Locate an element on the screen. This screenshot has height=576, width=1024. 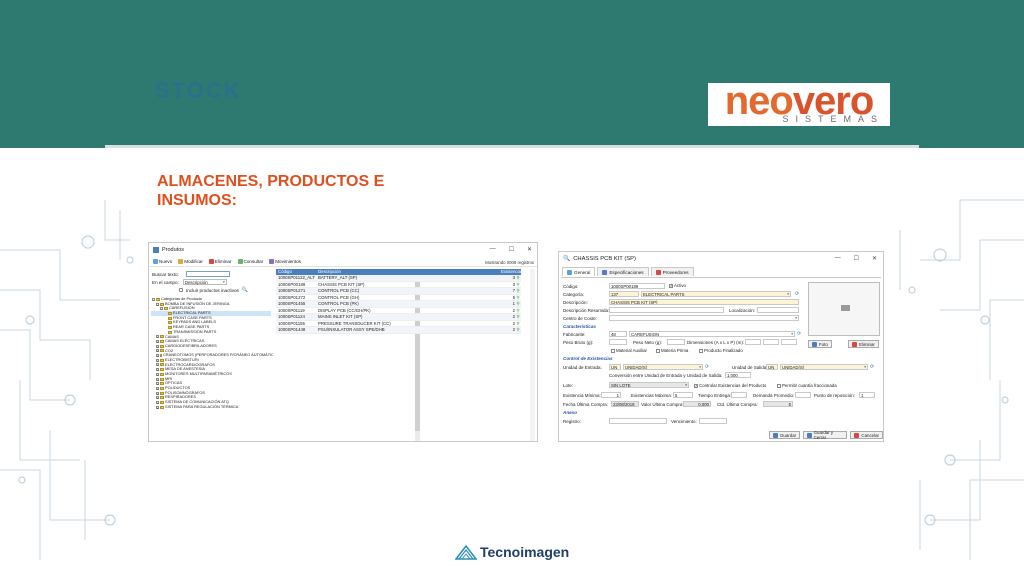
consult-button: Consultar is located at coordinates (250, 261).